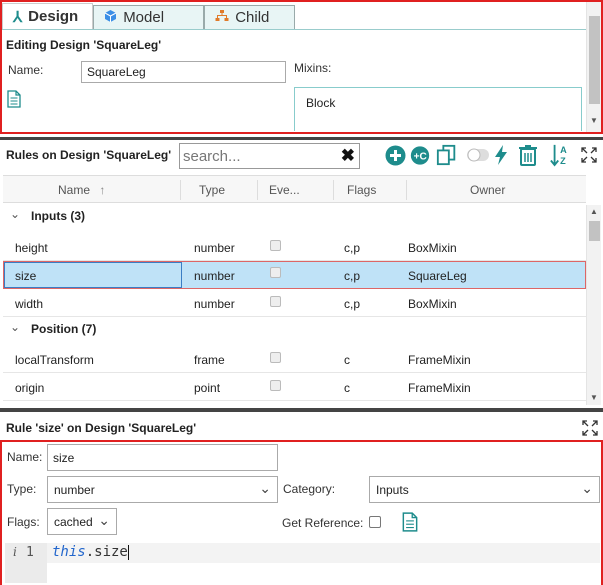 Image resolution: width=603 pixels, height=585 pixels. Describe the element at coordinates (23, 522) in the screenshot. I see `flags-label: Flags:` at that location.